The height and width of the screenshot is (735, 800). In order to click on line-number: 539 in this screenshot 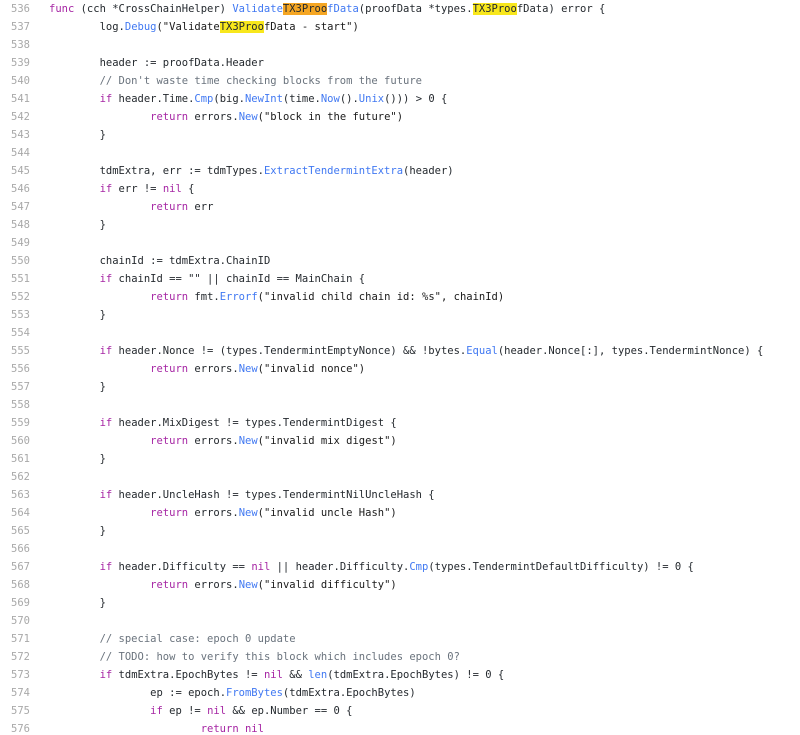, I will do `click(15, 63)`.